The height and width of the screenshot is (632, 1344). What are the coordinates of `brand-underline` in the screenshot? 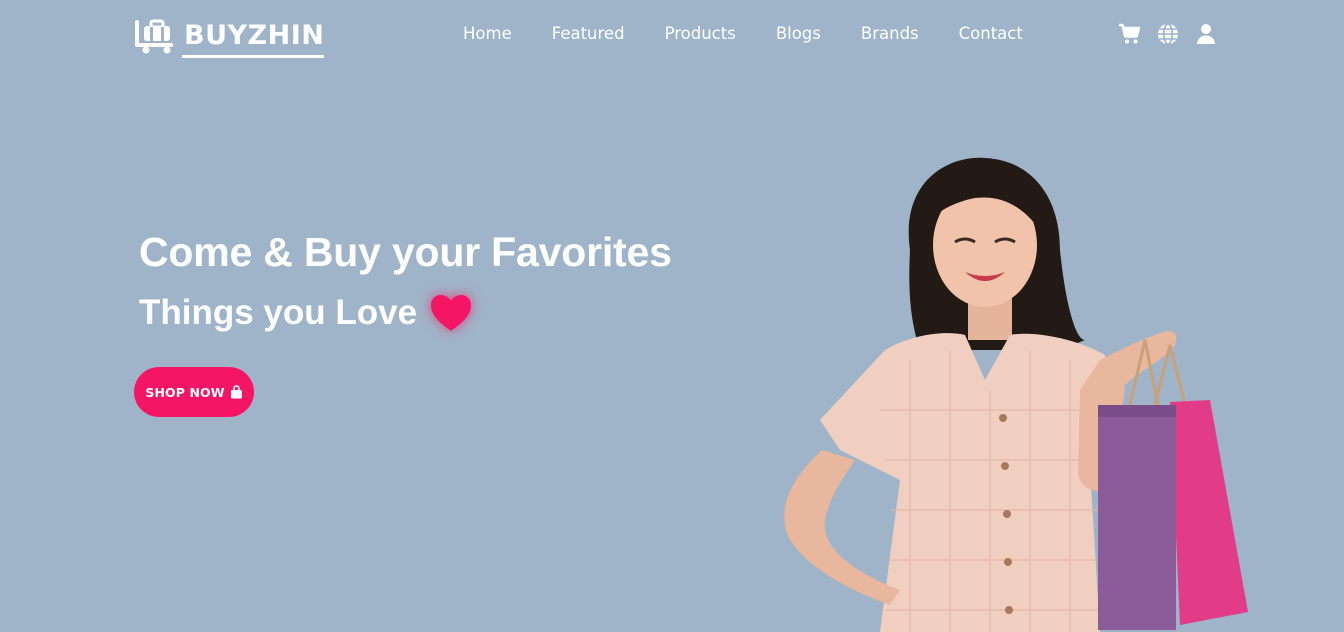 It's located at (253, 56).